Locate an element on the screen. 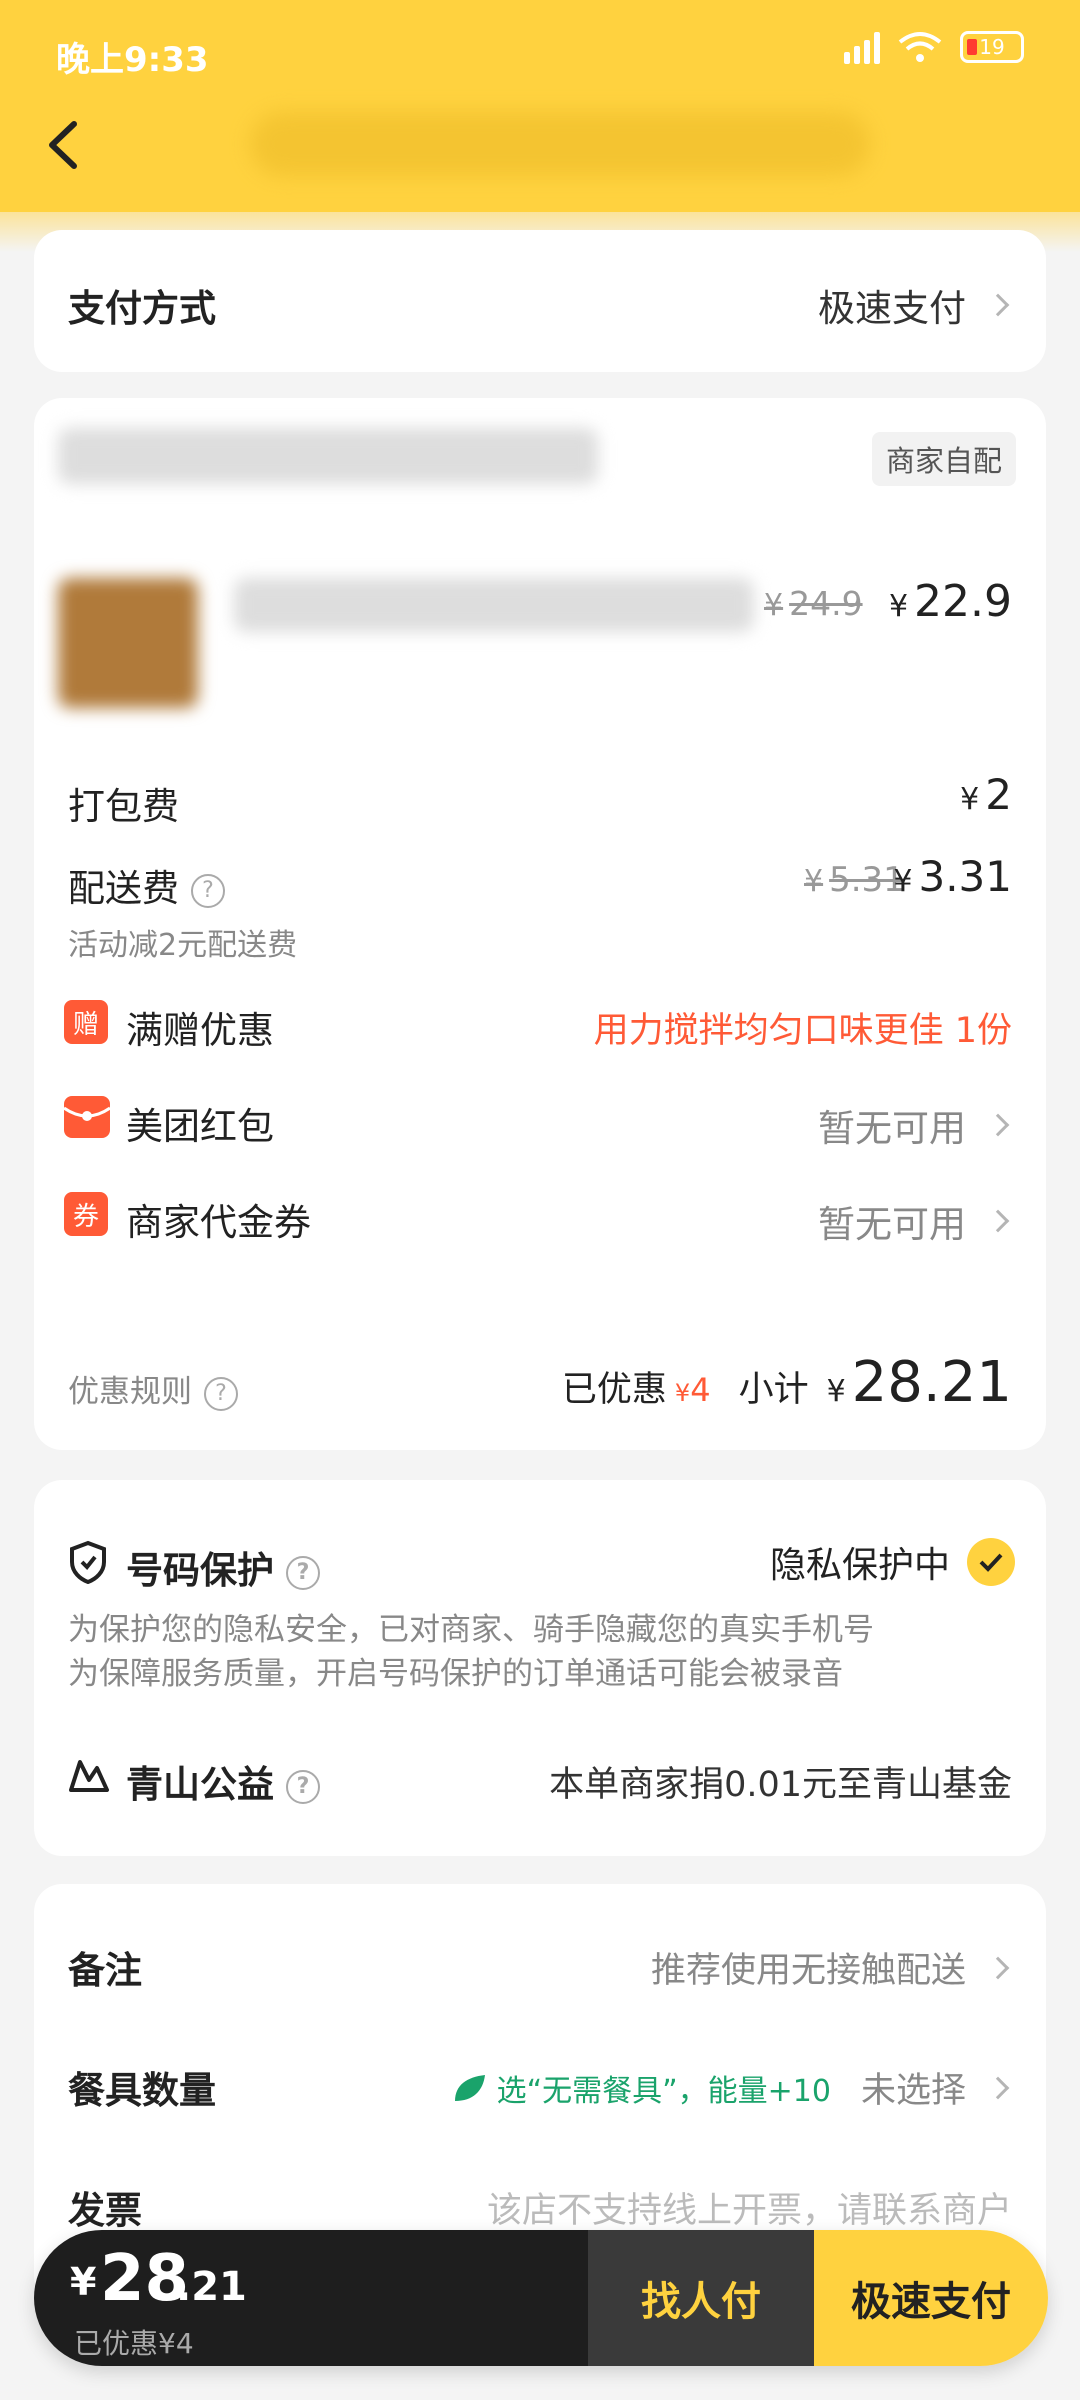  discounted-label: 已优惠 is located at coordinates (614, 1390).